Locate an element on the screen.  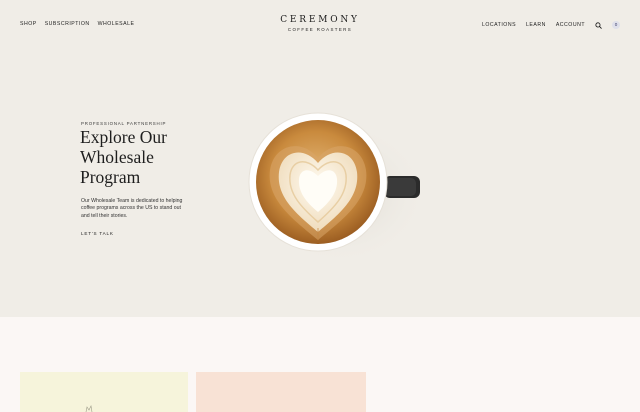
brand-logo: CEREMONY COFFEE ROASTERS is located at coordinates (320, 23).